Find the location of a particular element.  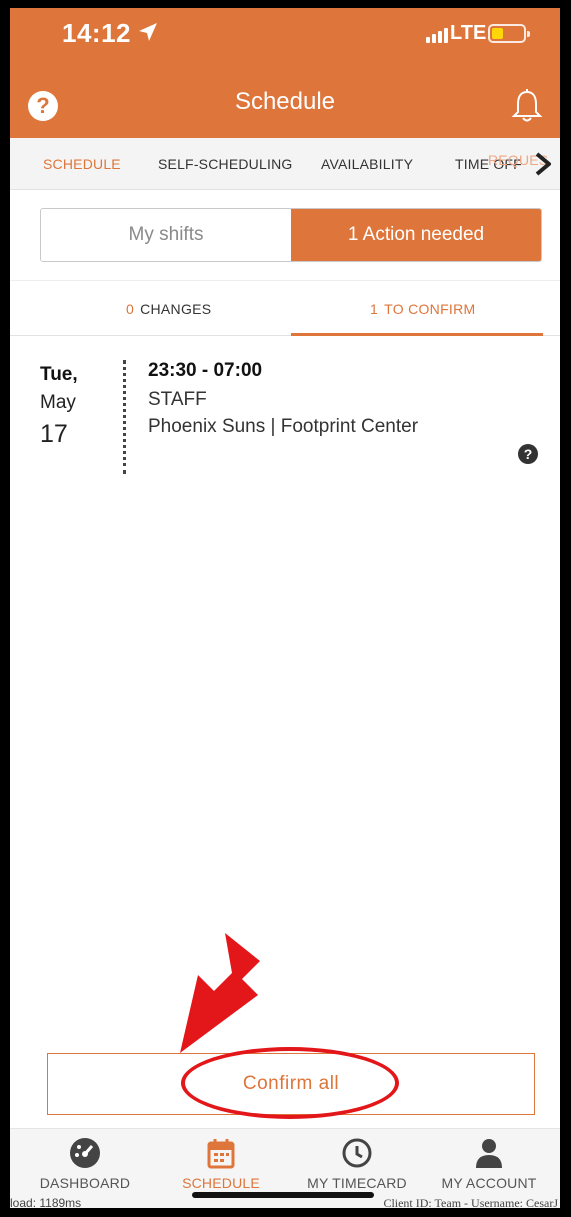

question-icon: ? is located at coordinates (528, 454).